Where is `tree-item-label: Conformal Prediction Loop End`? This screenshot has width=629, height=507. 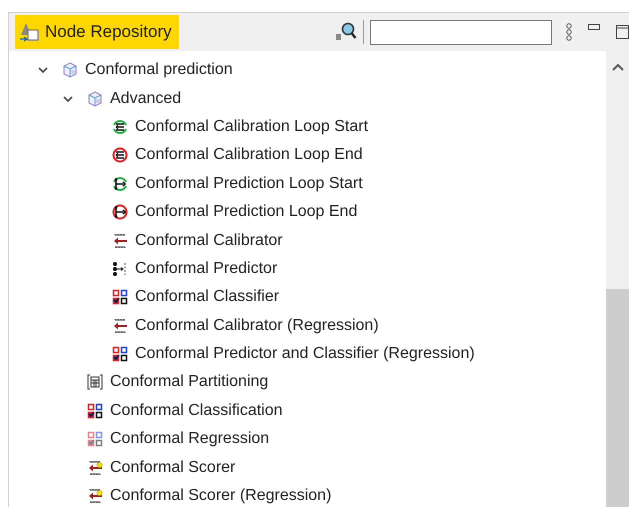 tree-item-label: Conformal Prediction Loop End is located at coordinates (246, 212).